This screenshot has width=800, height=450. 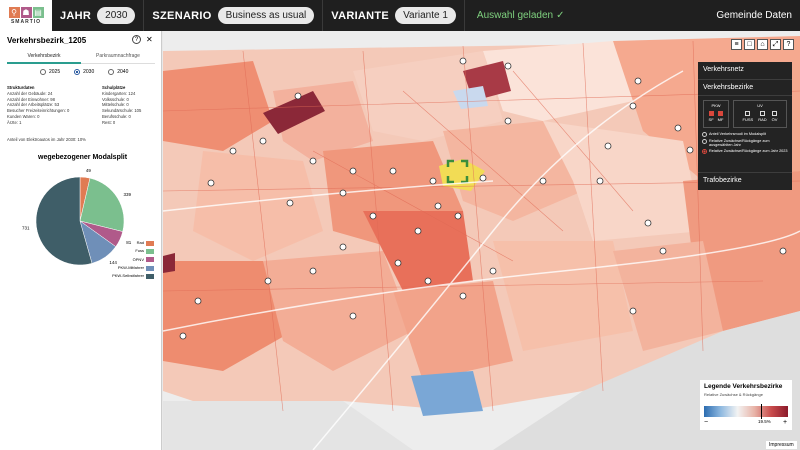 I want to click on bike-icon: ⚲, so click(x=14, y=12).